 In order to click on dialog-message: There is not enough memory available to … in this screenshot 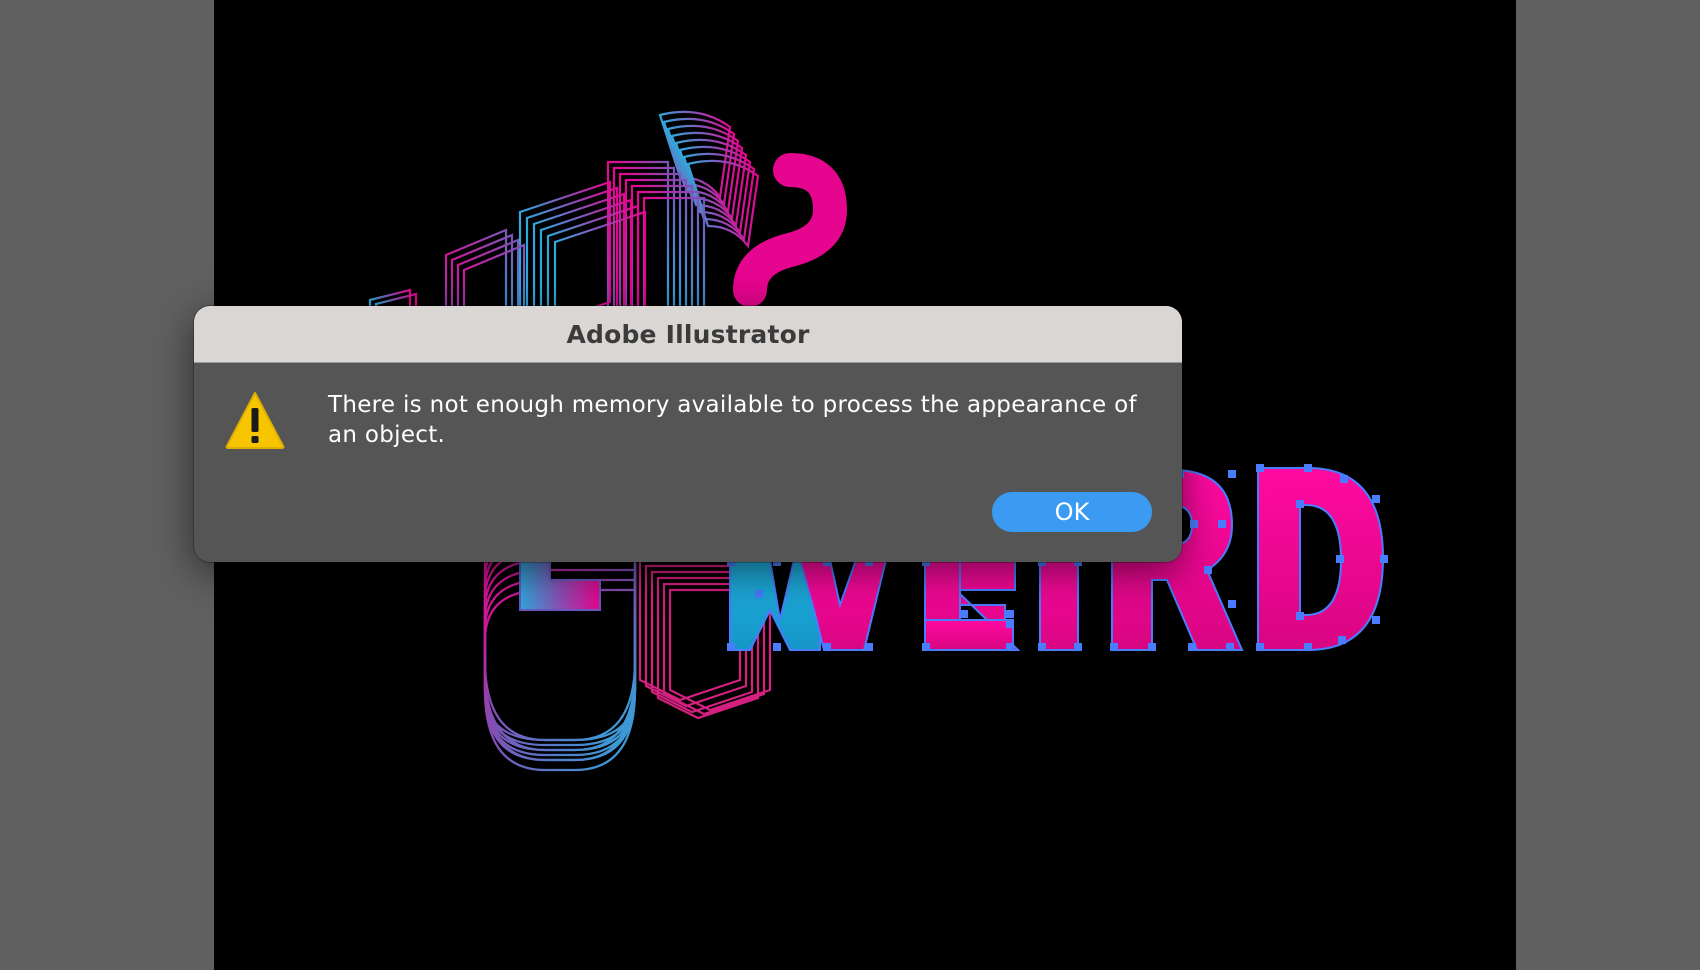, I will do `click(732, 420)`.